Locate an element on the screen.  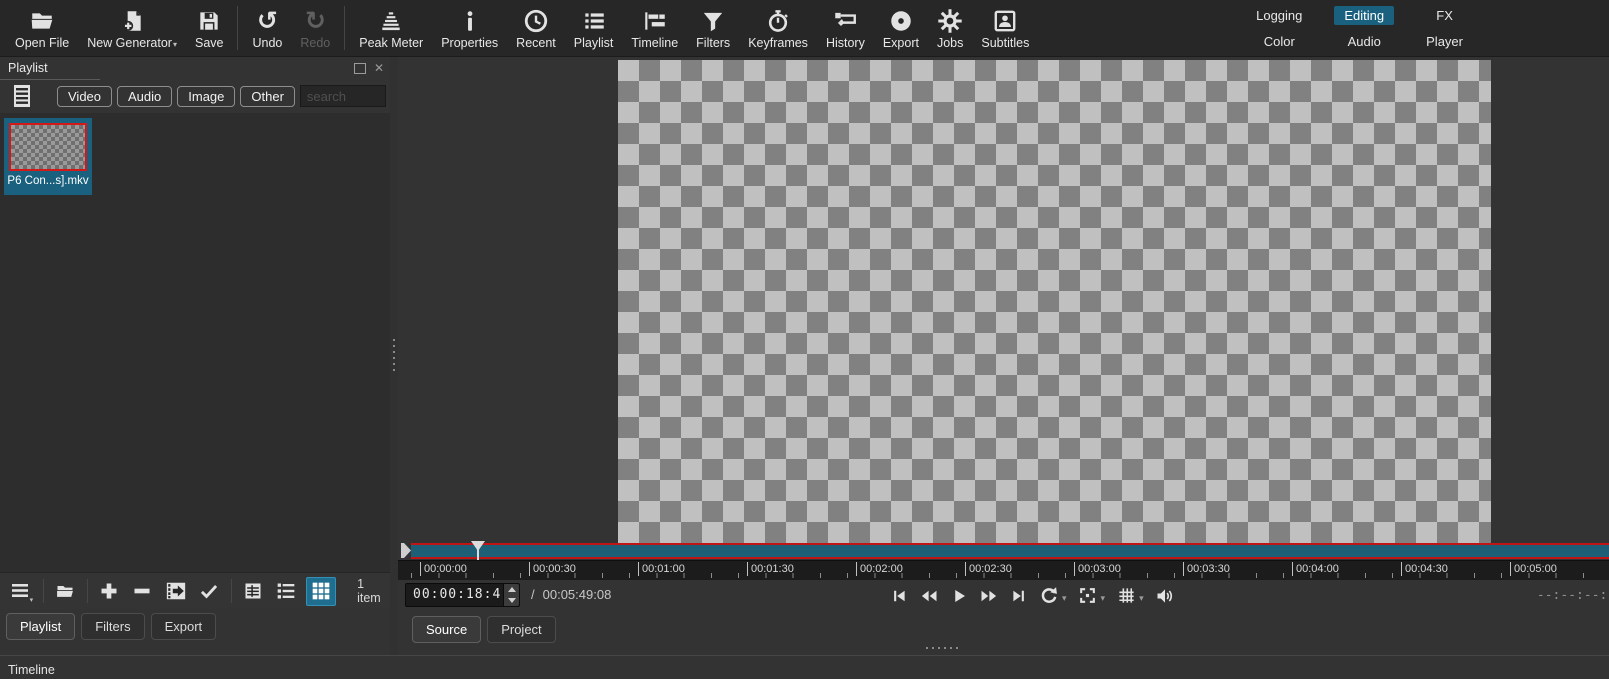
play-button is located at coordinates (959, 596).